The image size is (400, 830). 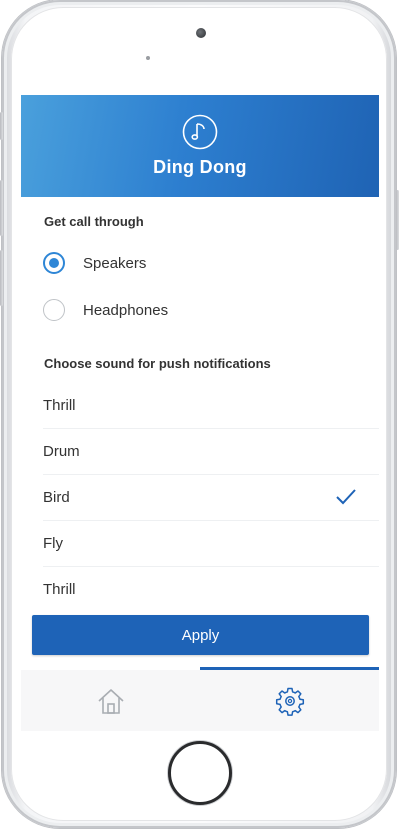 I want to click on radio-headphones: Headphones, so click(x=203, y=310).